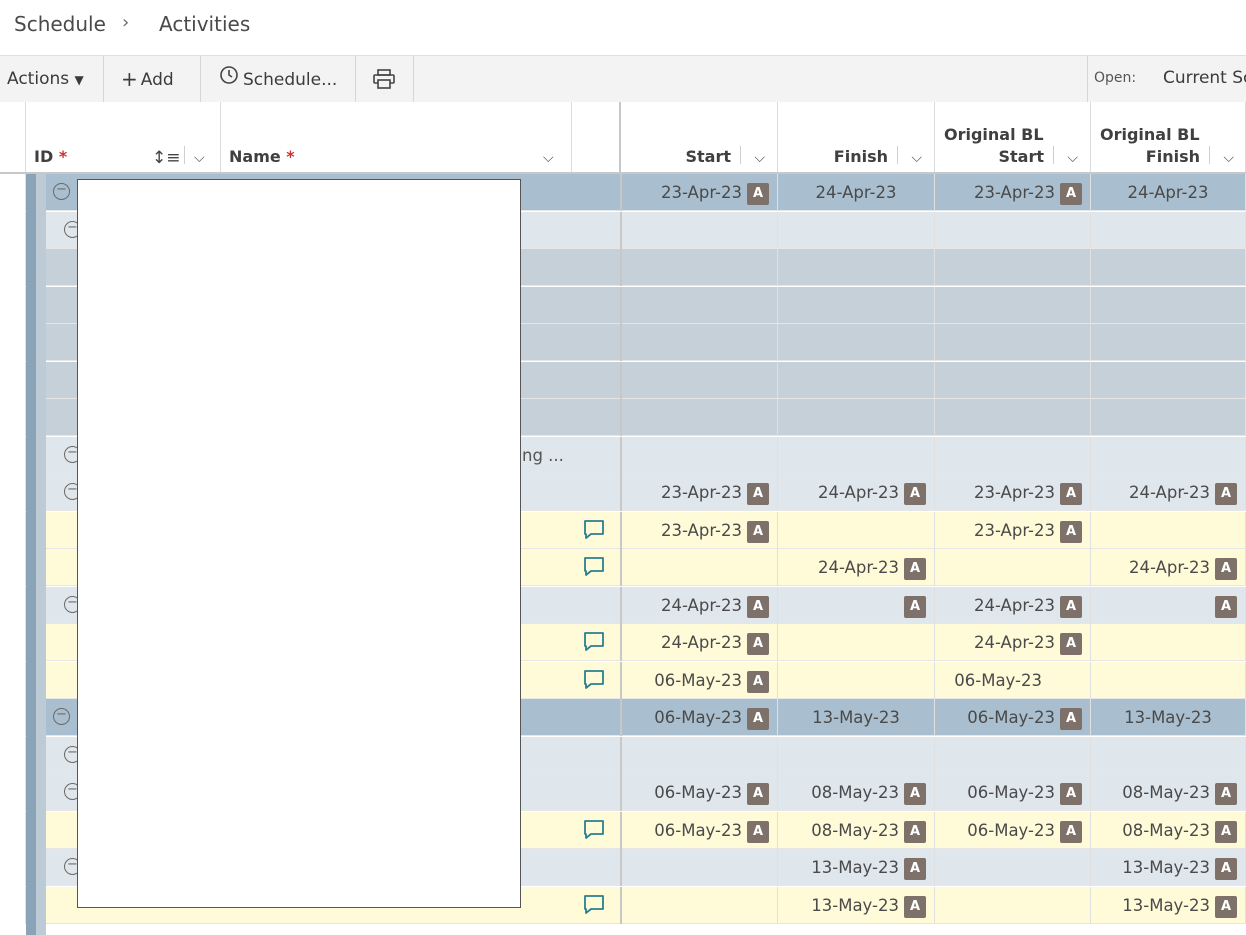 The height and width of the screenshot is (935, 1246). I want to click on column-header-name: Name * ⌵, so click(396, 137).